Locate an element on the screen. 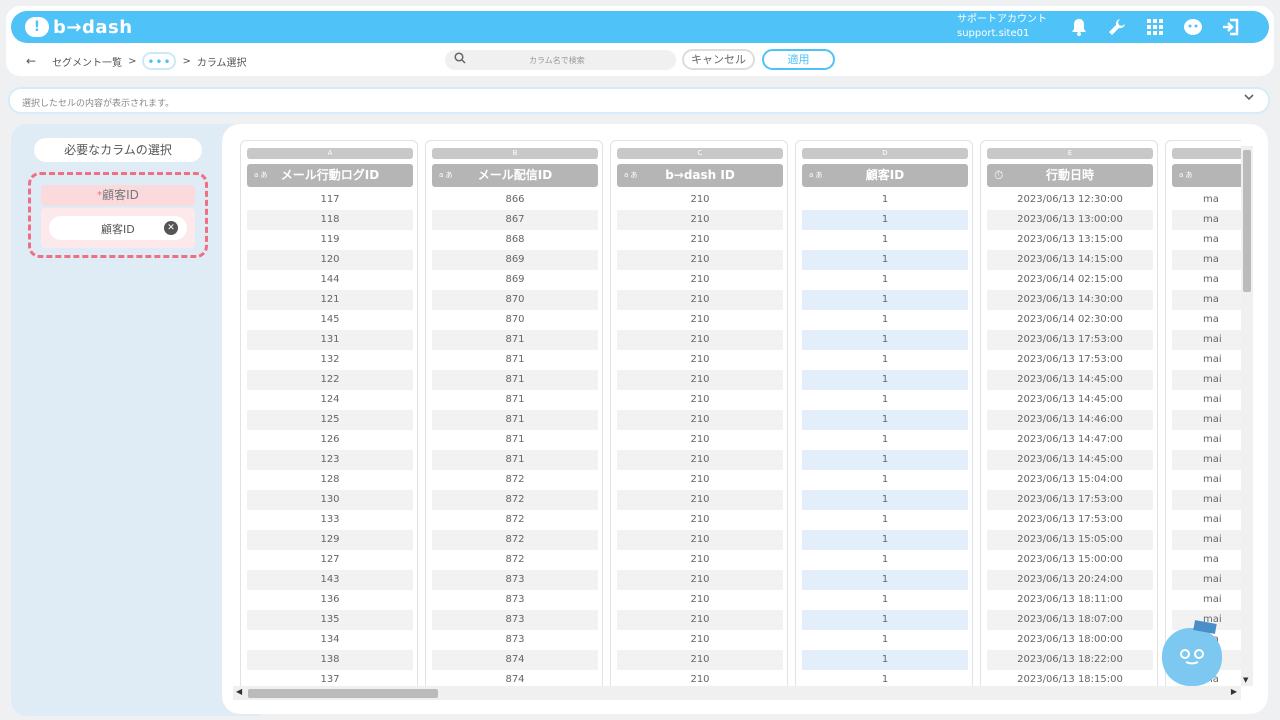 The image size is (1280, 720). breadcrumb-segment-list: セグメント一覧 is located at coordinates (87, 61).